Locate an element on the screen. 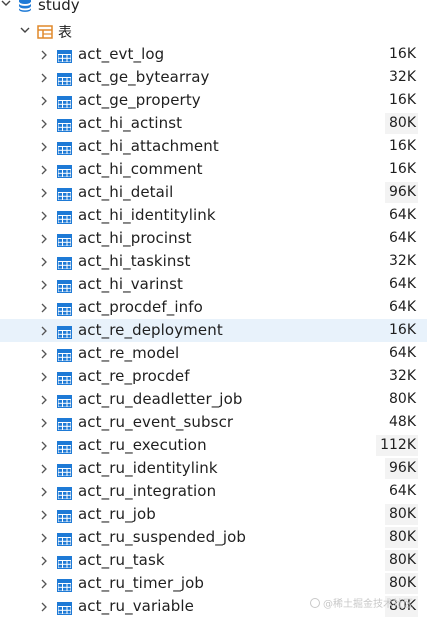  tree-node-database: study is located at coordinates (213, 8).